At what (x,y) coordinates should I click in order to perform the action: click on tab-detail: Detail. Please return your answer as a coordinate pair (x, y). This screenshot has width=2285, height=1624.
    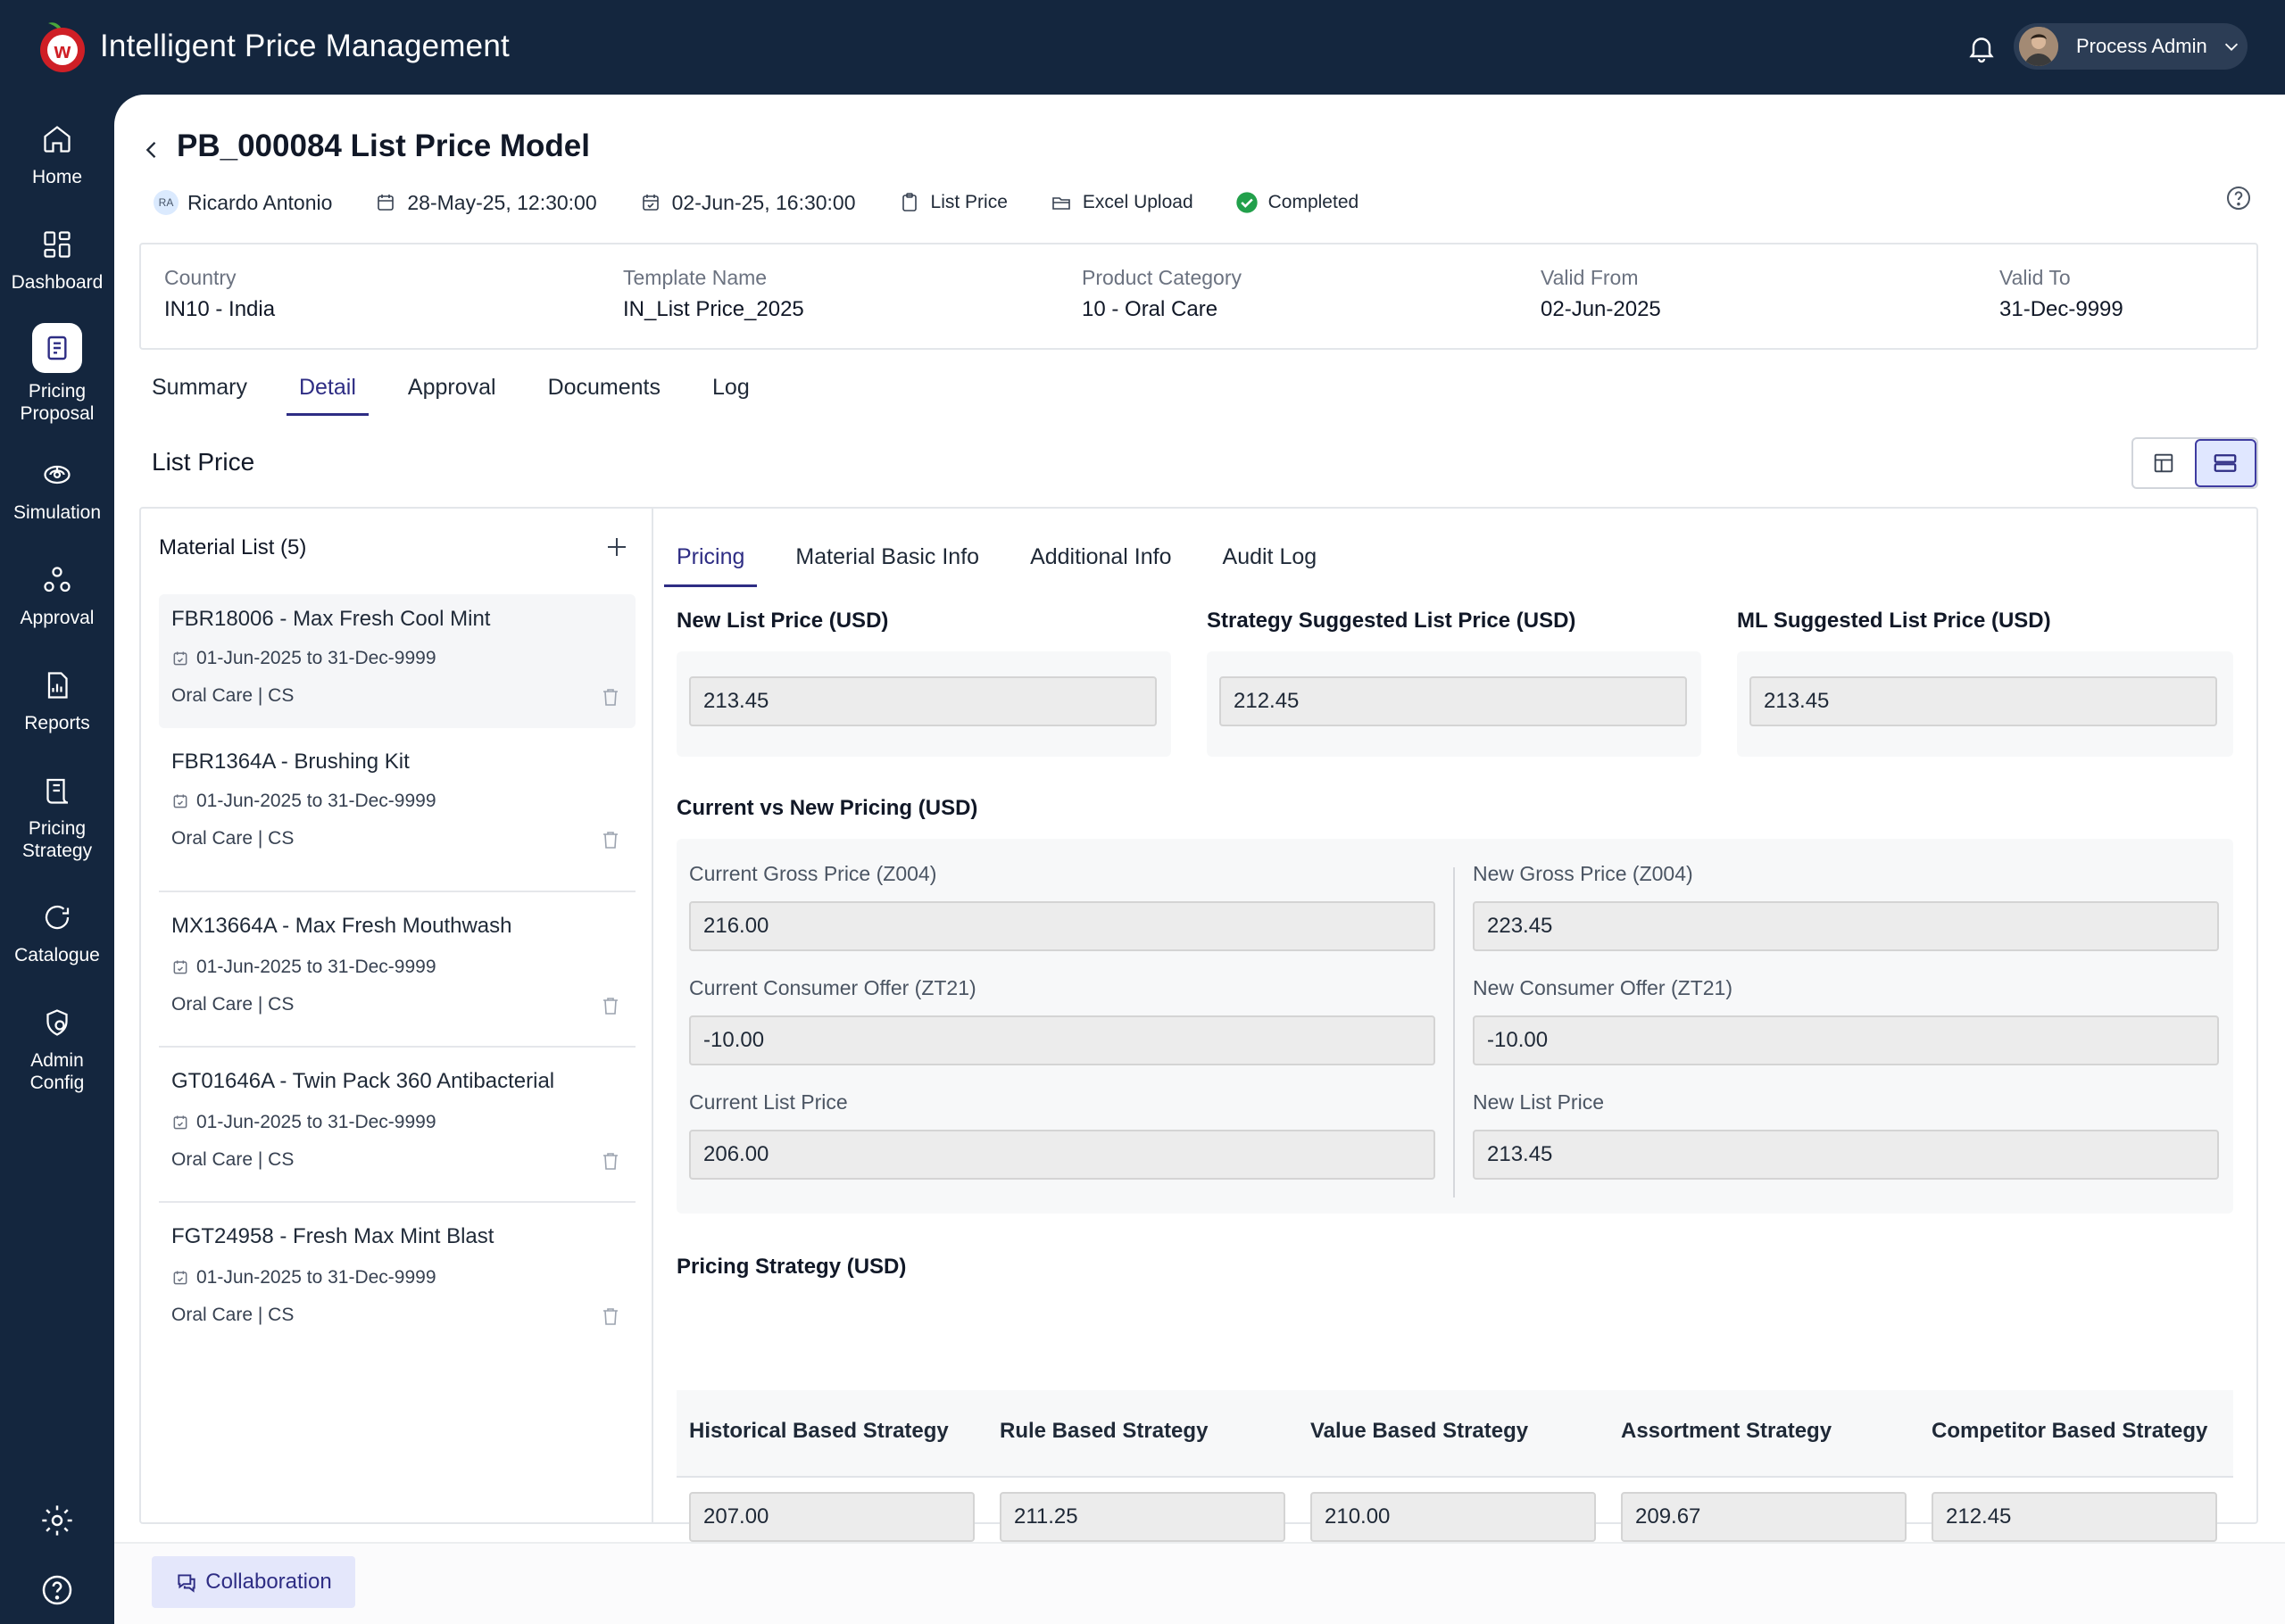
    Looking at the image, I should click on (327, 389).